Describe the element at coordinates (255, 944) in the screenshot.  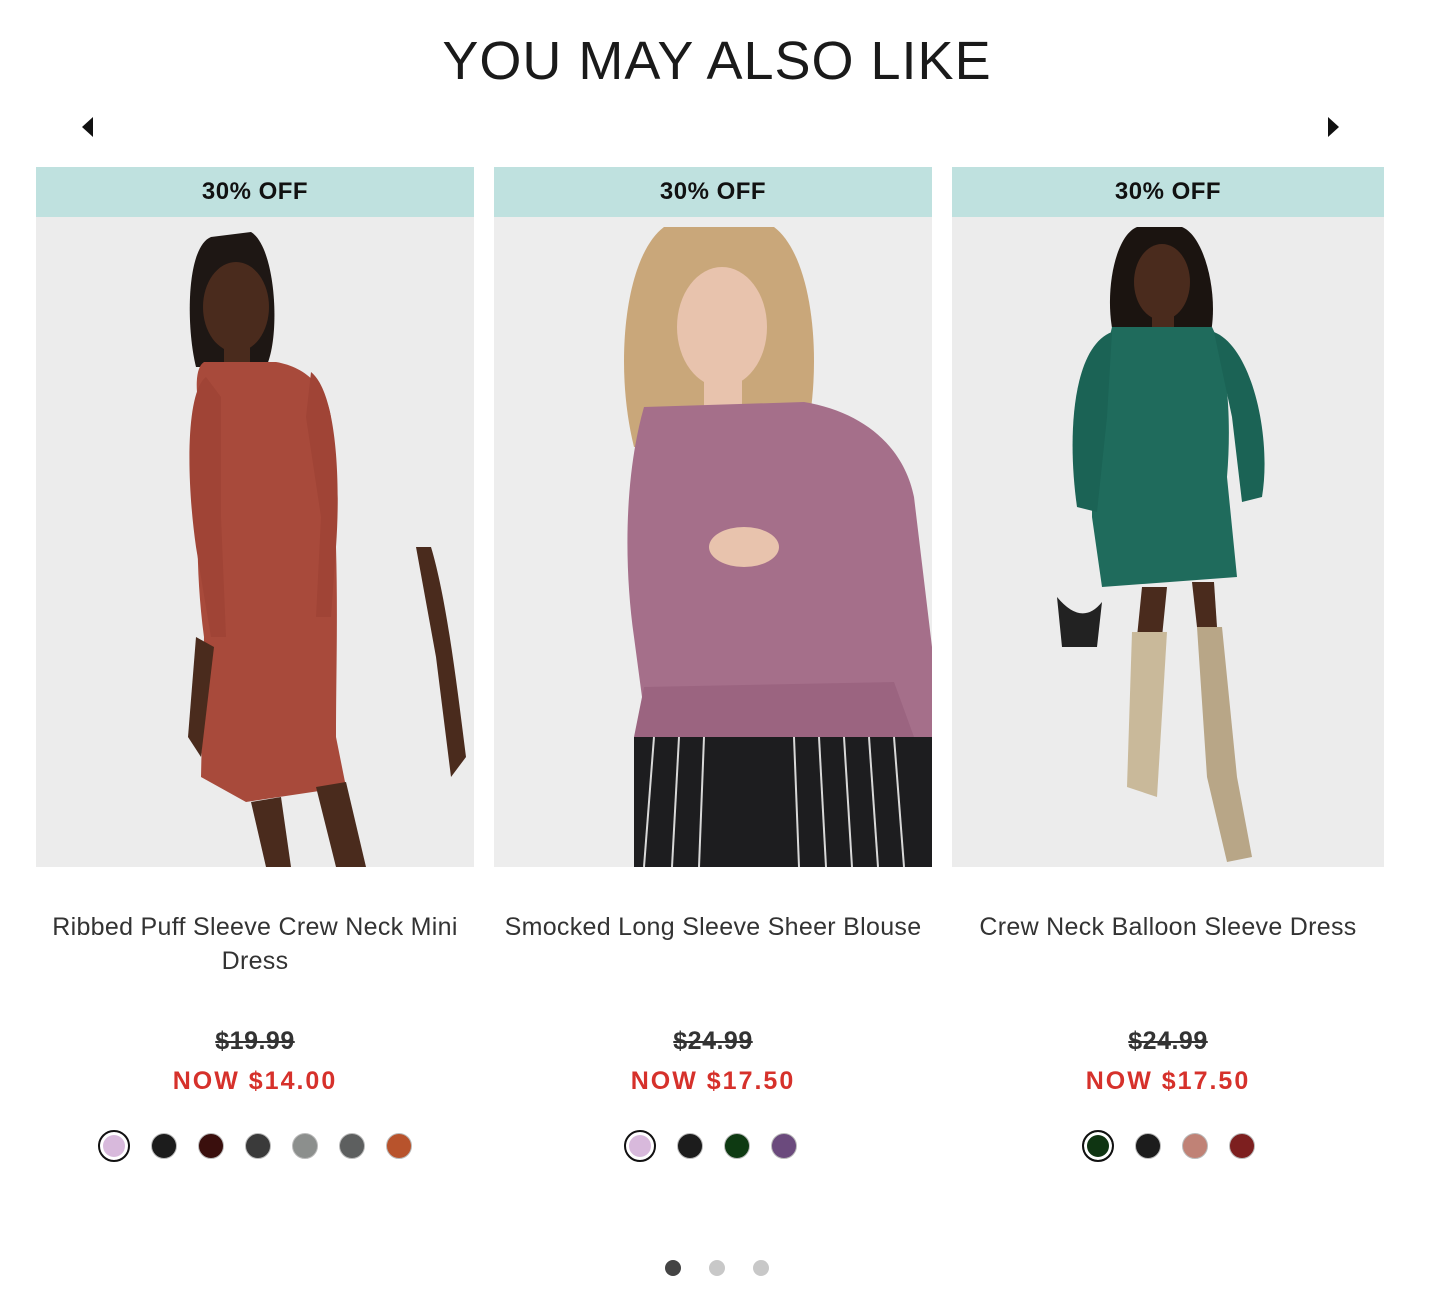
I see `product-name: Ribbed Puff Sleeve Crew Neck Mini Dress` at that location.